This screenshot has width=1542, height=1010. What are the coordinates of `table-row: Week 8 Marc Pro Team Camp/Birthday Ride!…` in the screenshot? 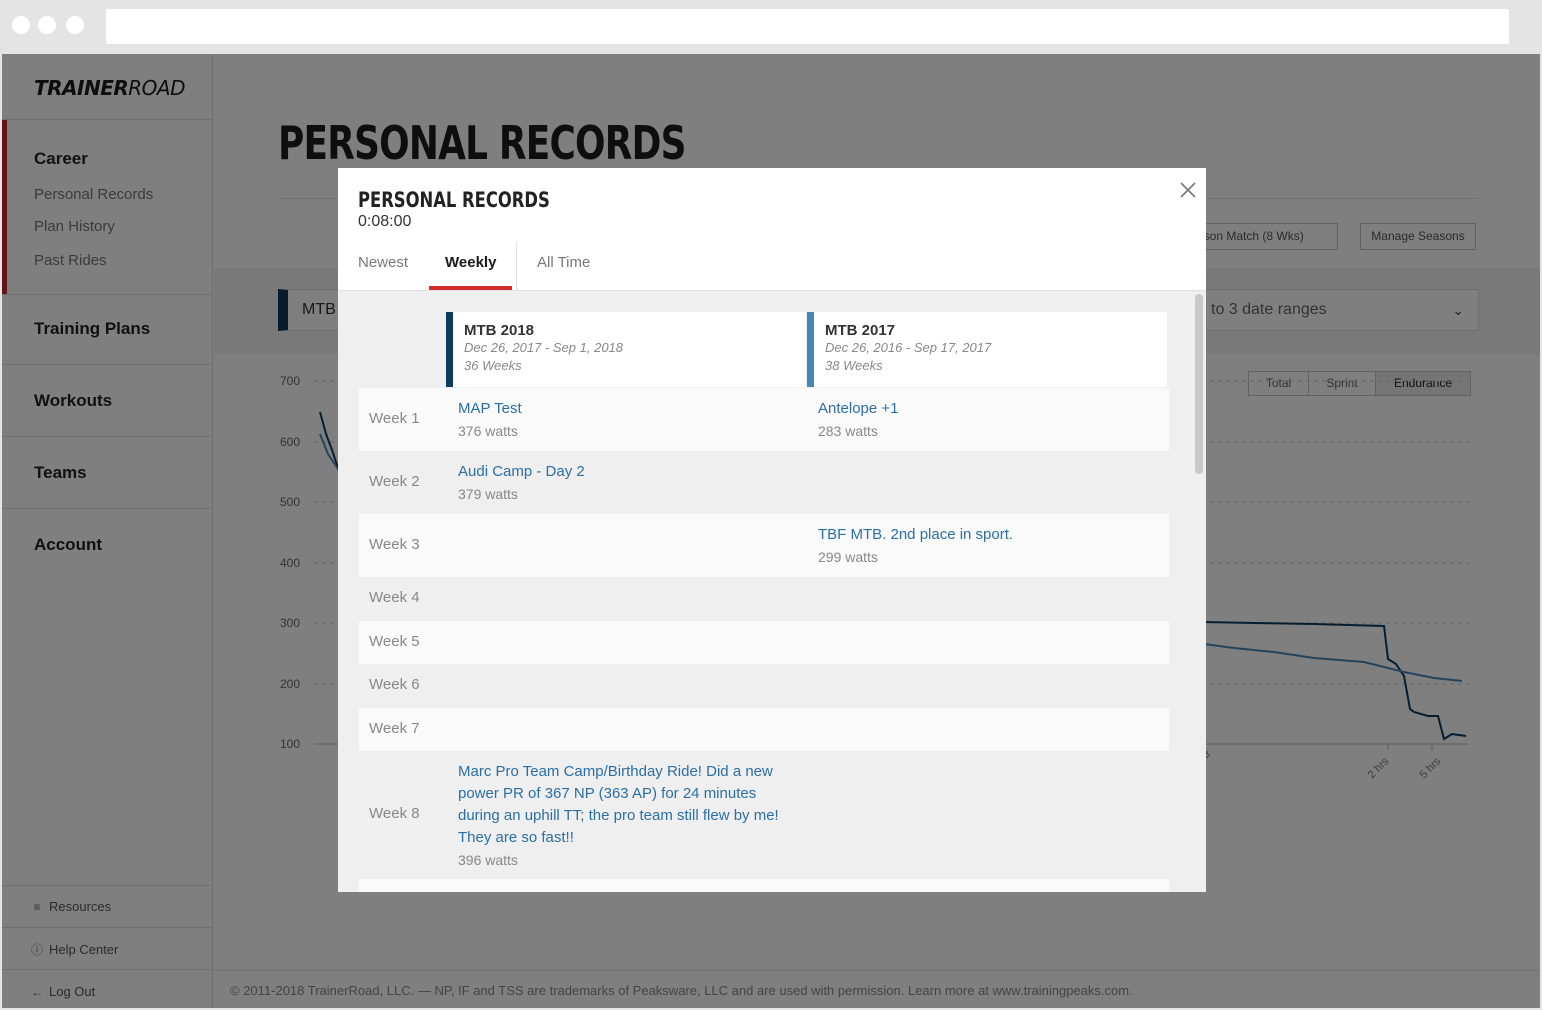 It's located at (764, 815).